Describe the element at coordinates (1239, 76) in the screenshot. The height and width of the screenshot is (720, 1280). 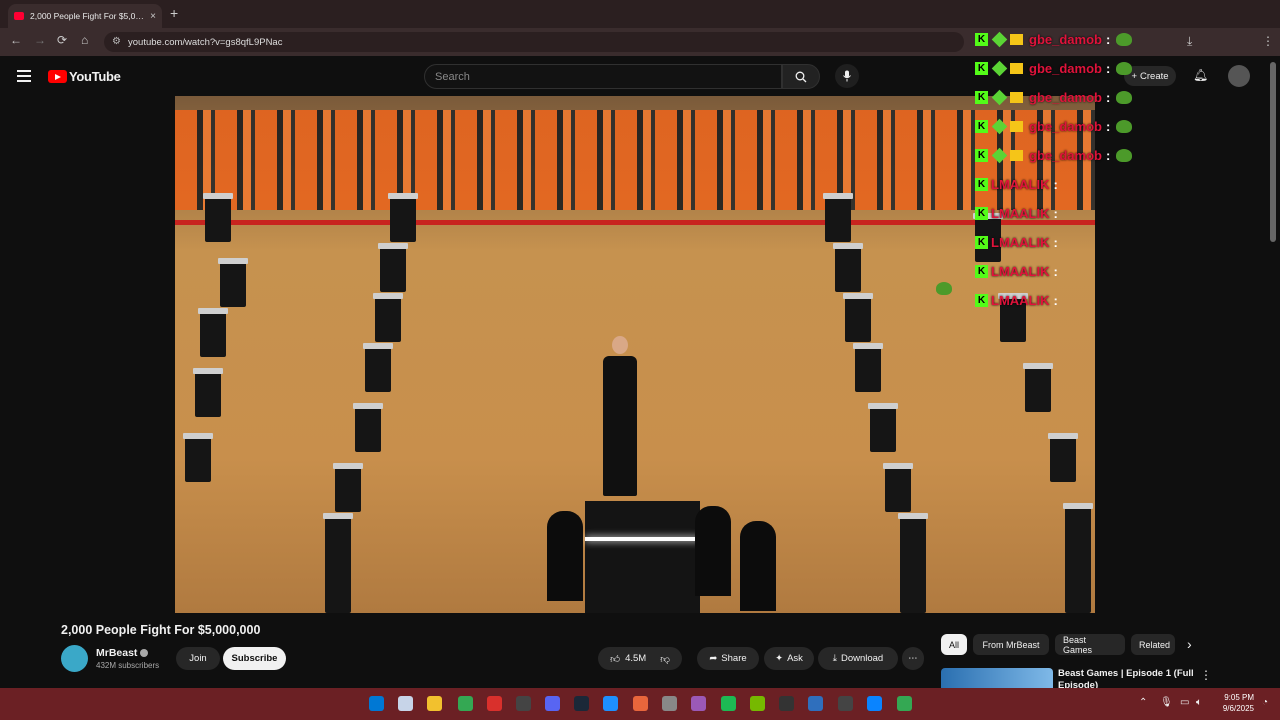
I see `account-avatar` at that location.